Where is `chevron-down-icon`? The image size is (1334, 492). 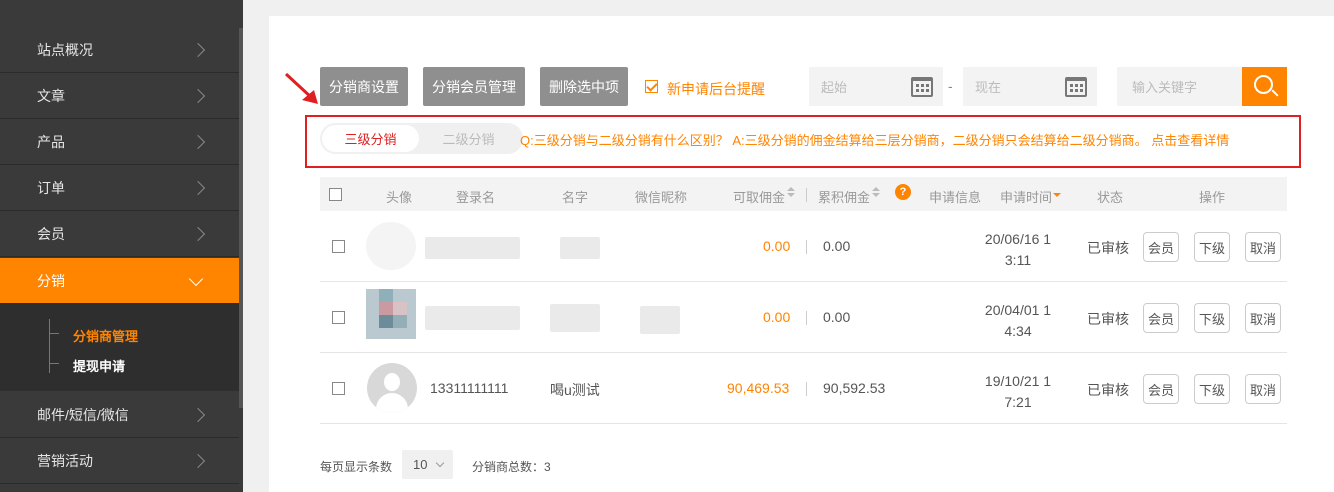 chevron-down-icon is located at coordinates (196, 278).